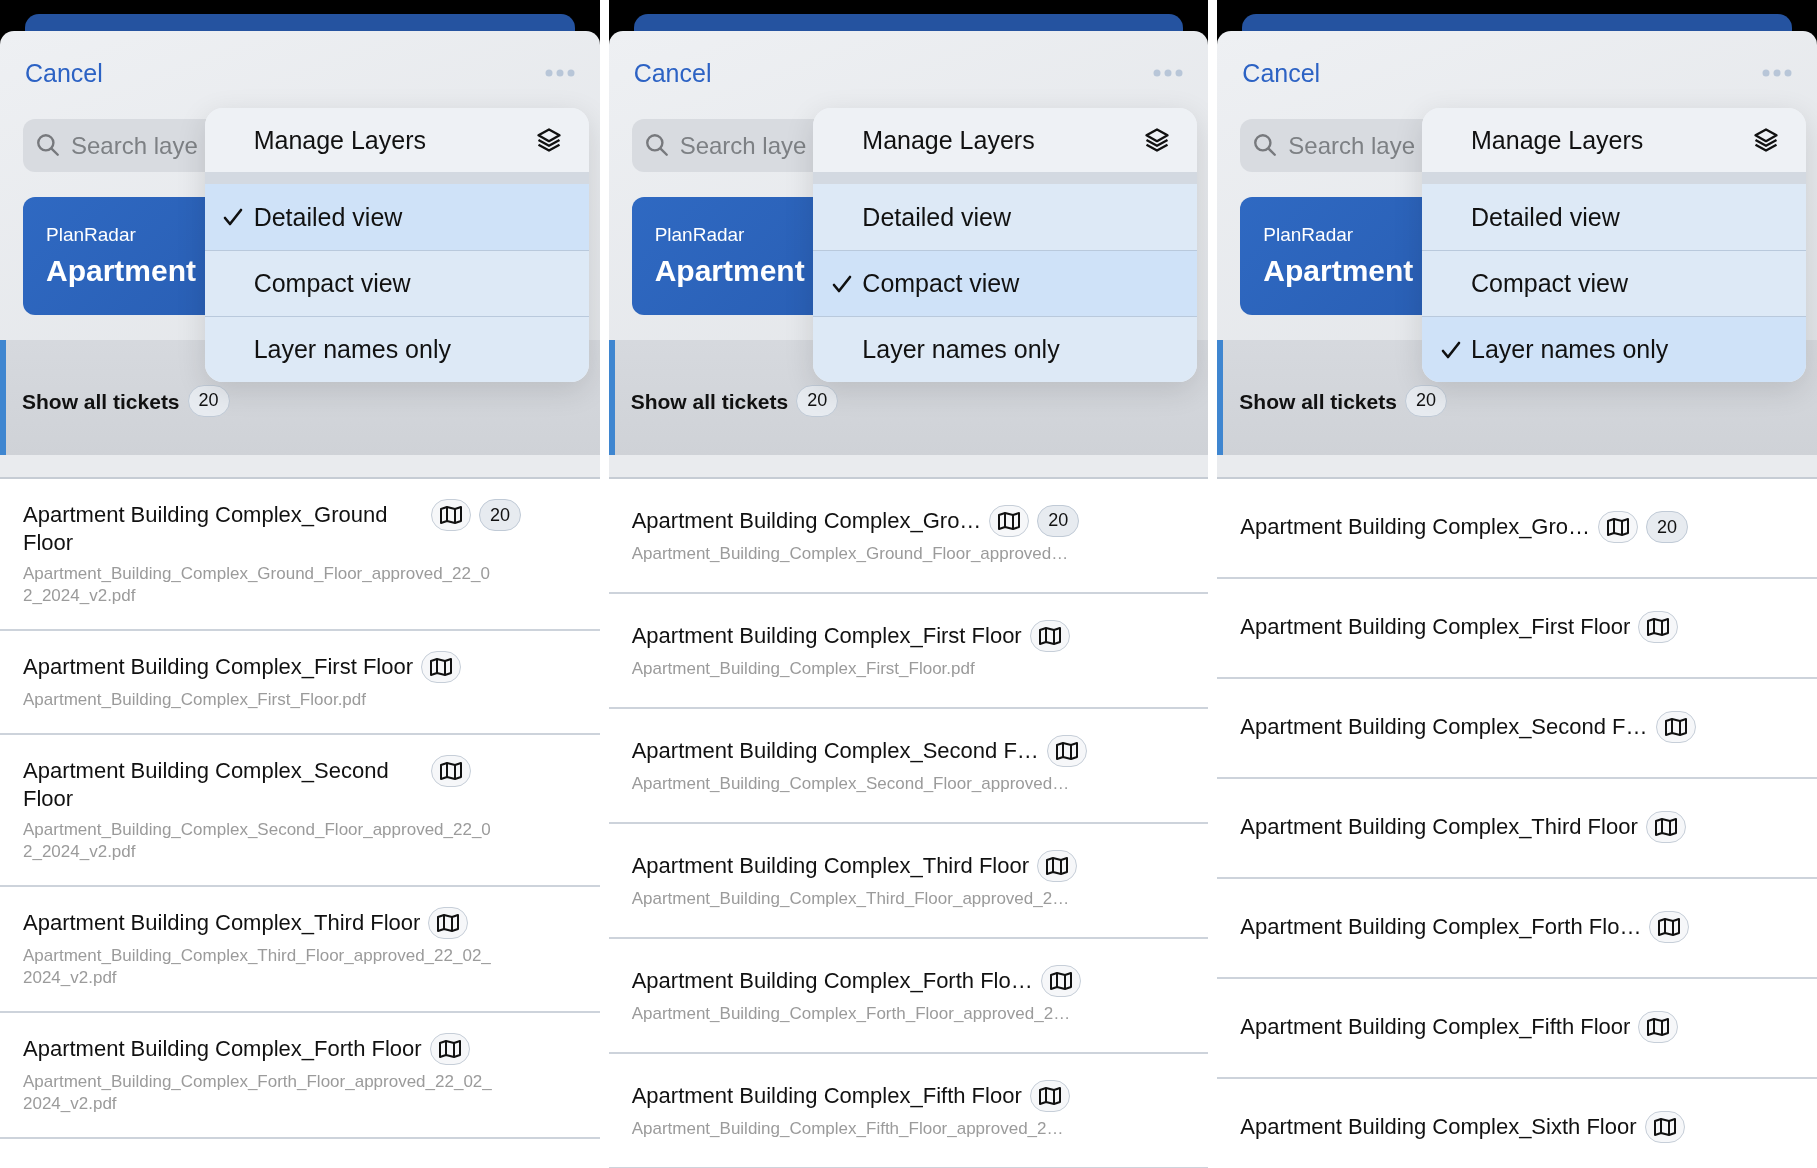 The image size is (1817, 1168). I want to click on layer-row: Apartment Building Complex_Ground Floor 20 Apartment_Building_Complex_Ground_Floor_approved_22_02_2024_v2.pdf, so click(300, 555).